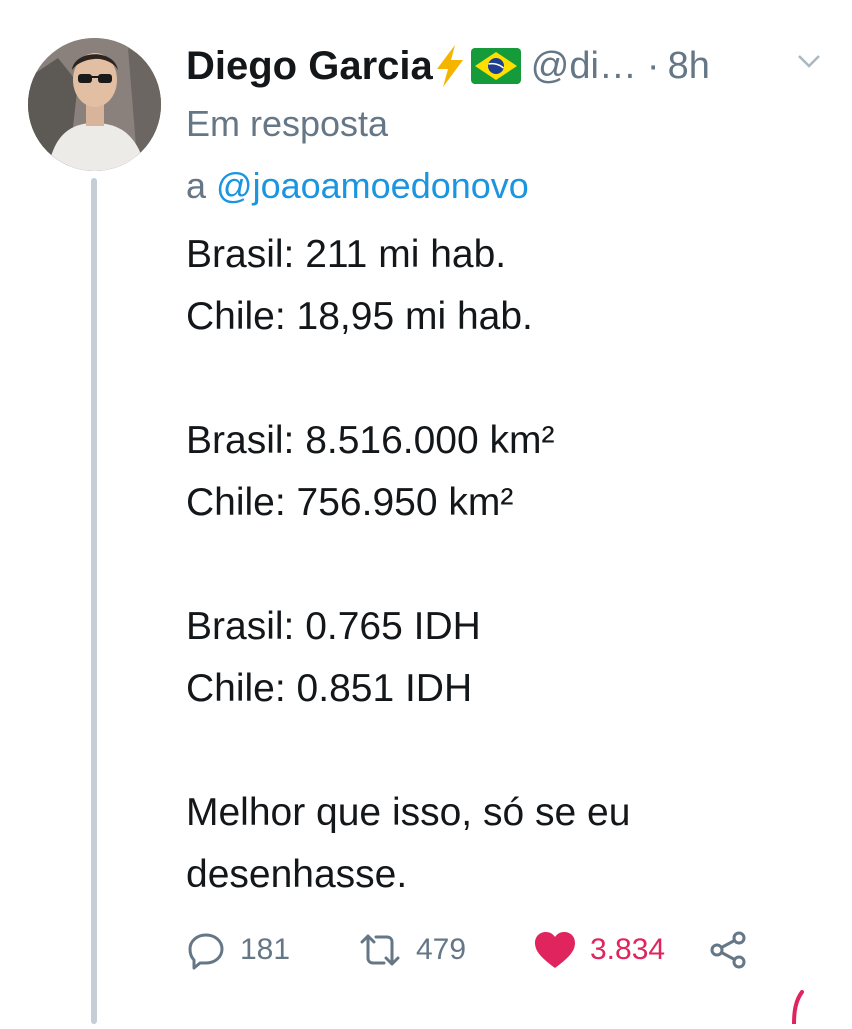 This screenshot has width=852, height=1029. I want to click on thread-line, so click(94, 601).